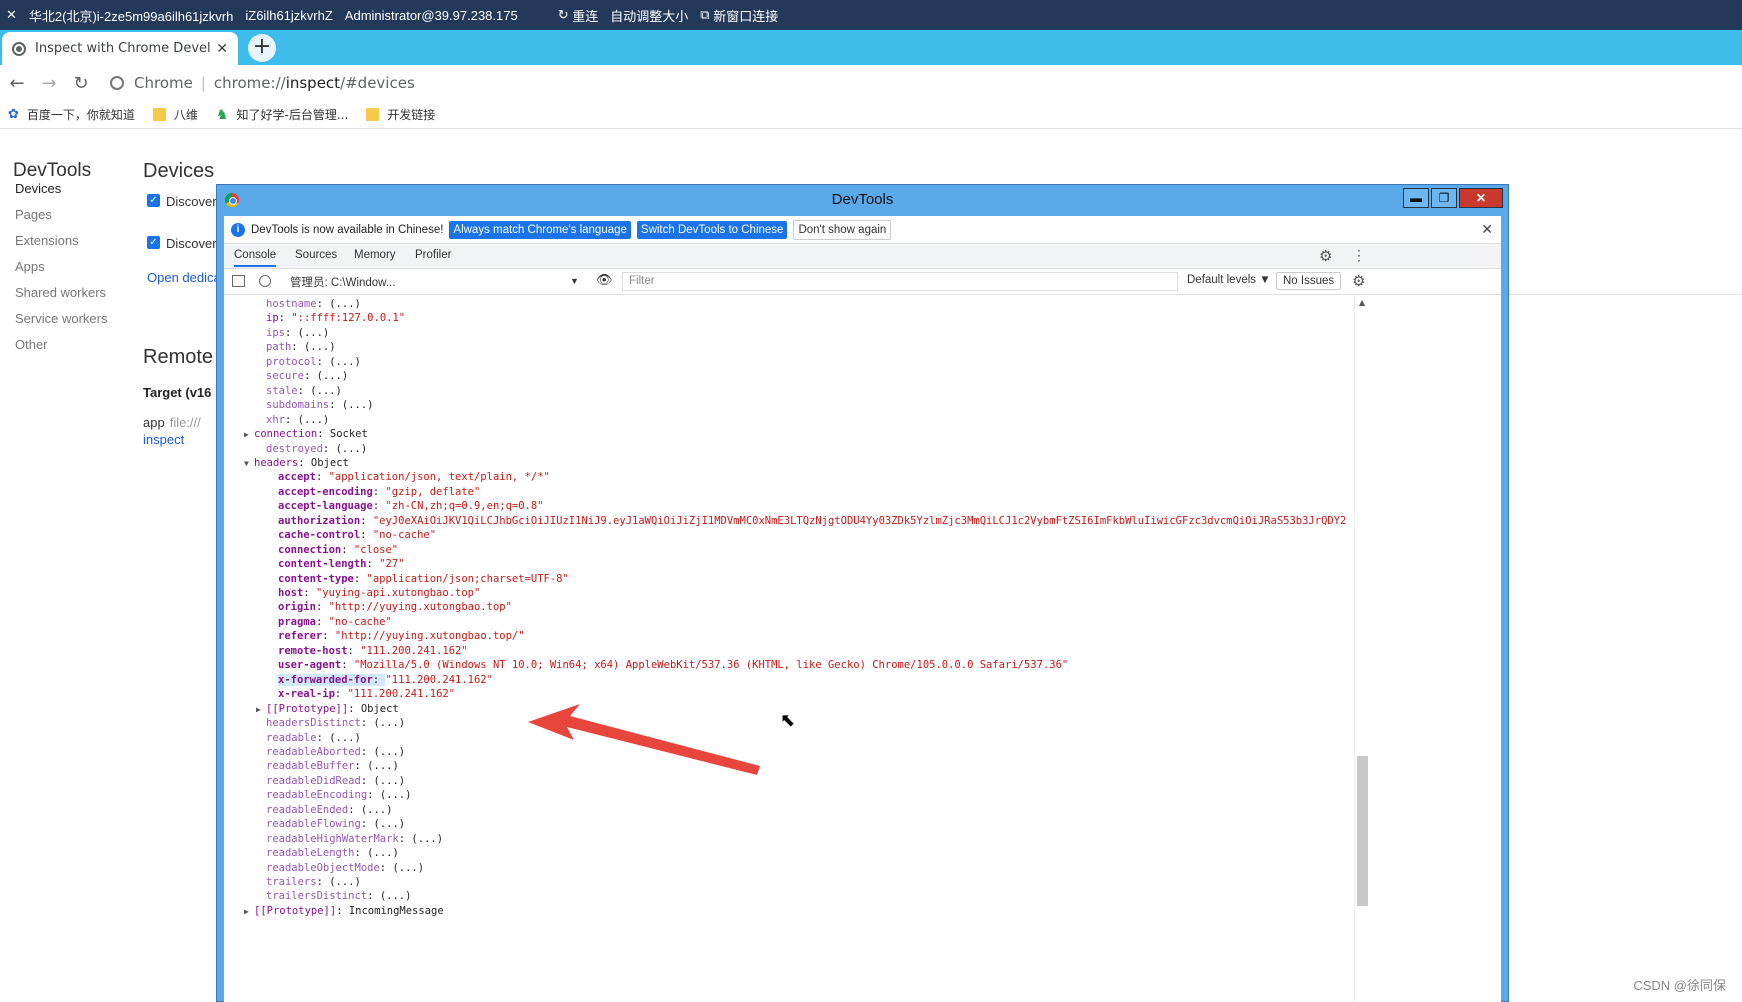 This screenshot has width=1742, height=1002. What do you see at coordinates (1487, 229) in the screenshot?
I see `close-infobar-icon: ✕` at bounding box center [1487, 229].